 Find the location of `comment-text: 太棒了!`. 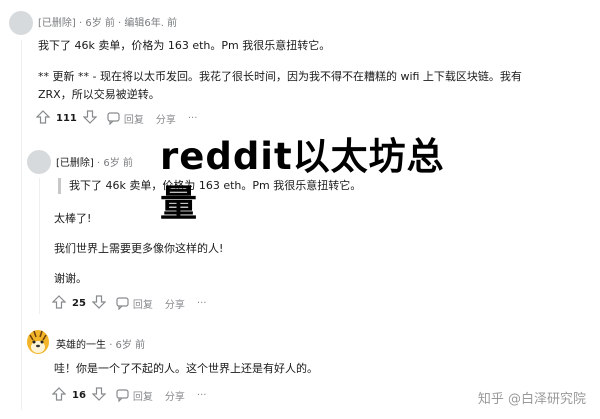

comment-text: 太棒了! is located at coordinates (73, 218).